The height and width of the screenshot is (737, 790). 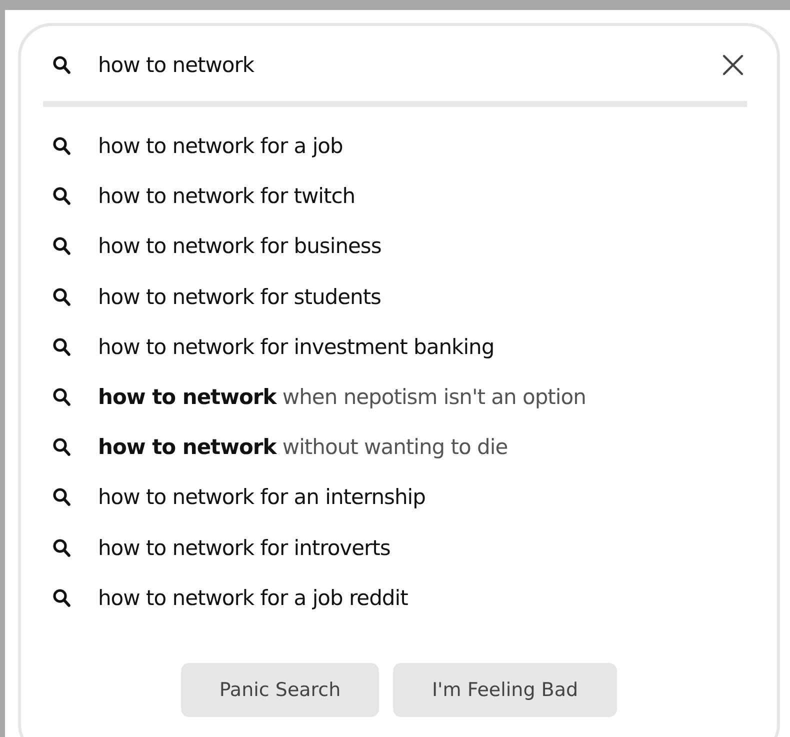 What do you see at coordinates (220, 146) in the screenshot?
I see `suggestion-item: how to network for a job` at bounding box center [220, 146].